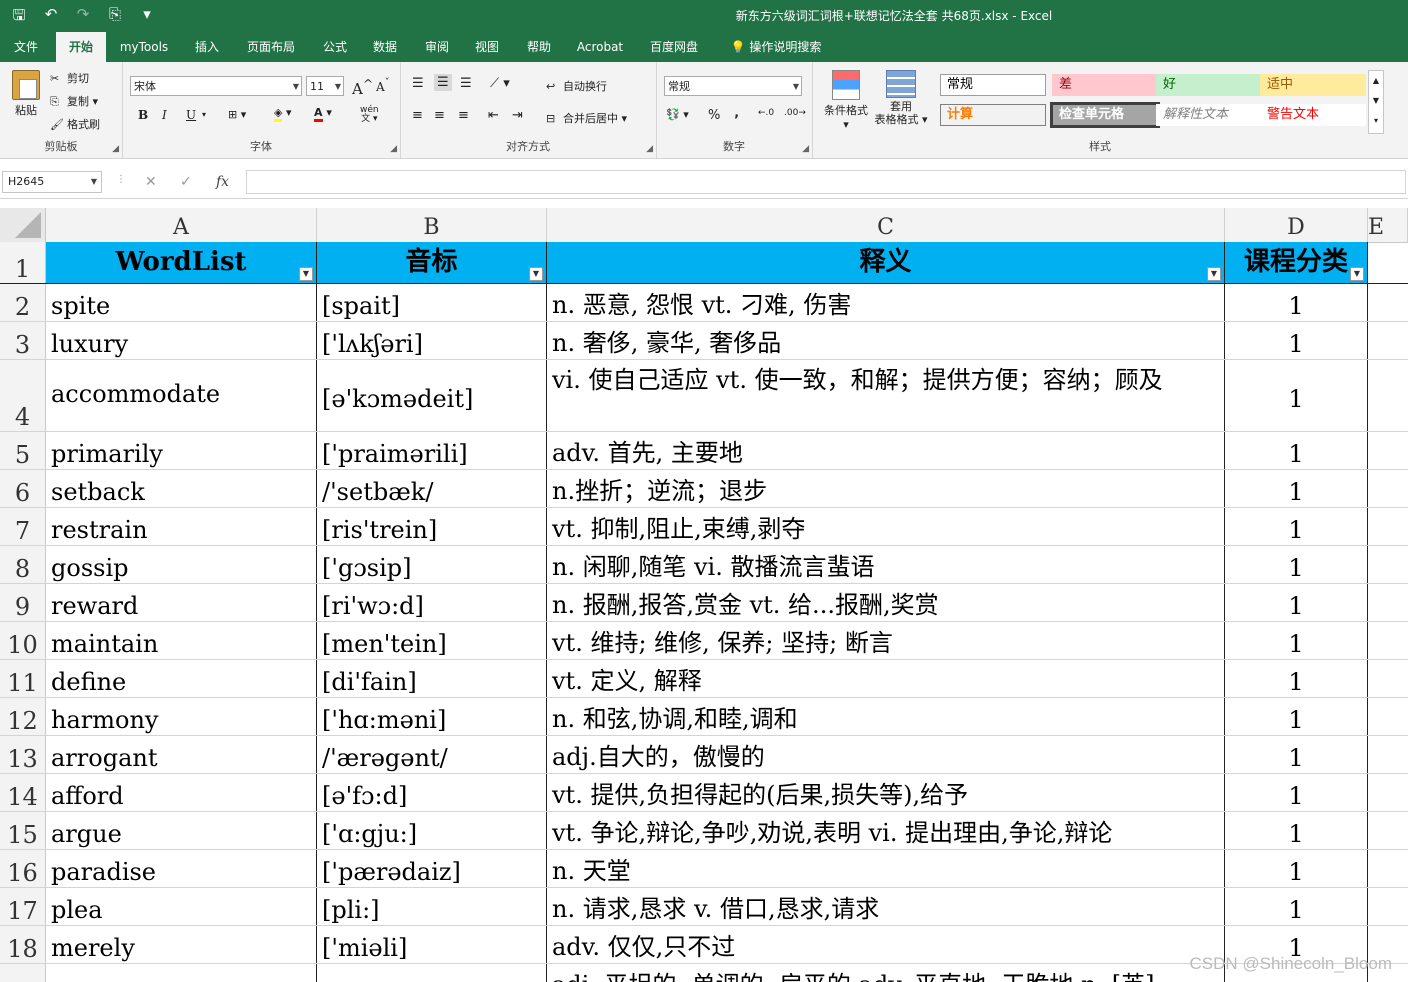  I want to click on alignment-launcher-icon: ◢, so click(649, 149).